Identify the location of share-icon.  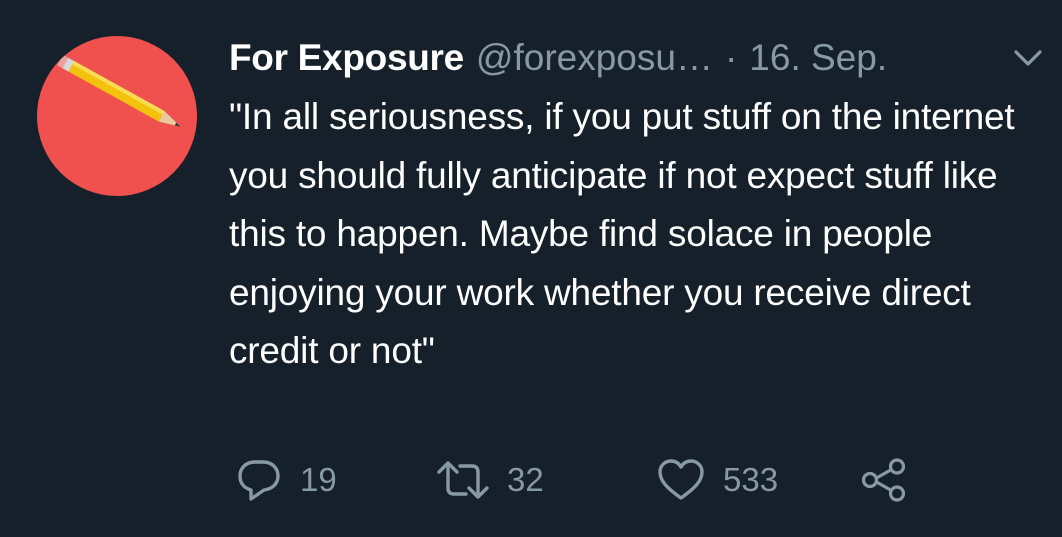
(883, 480).